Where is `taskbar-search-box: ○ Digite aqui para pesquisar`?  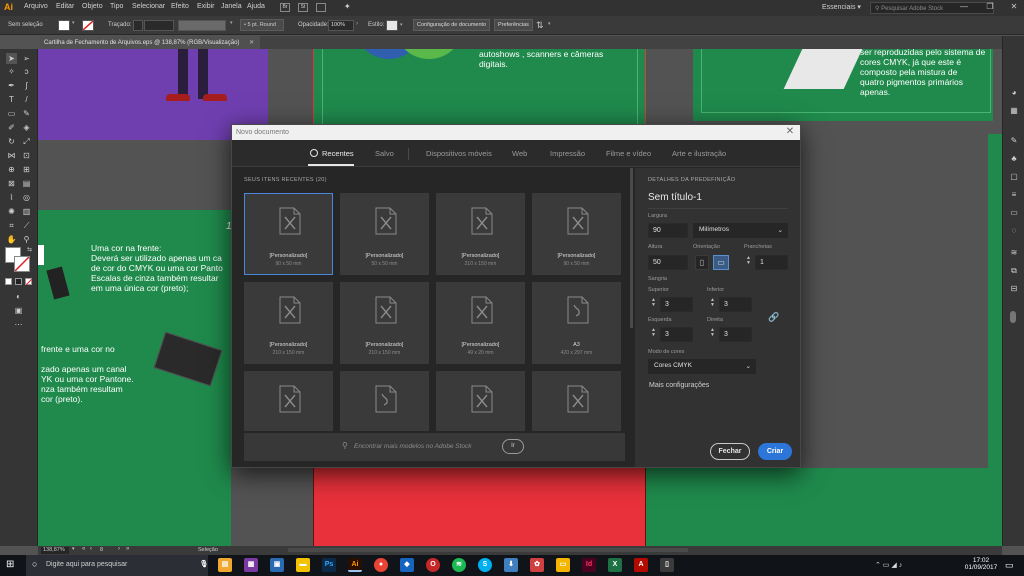 taskbar-search-box: ○ Digite aqui para pesquisar is located at coordinates (117, 565).